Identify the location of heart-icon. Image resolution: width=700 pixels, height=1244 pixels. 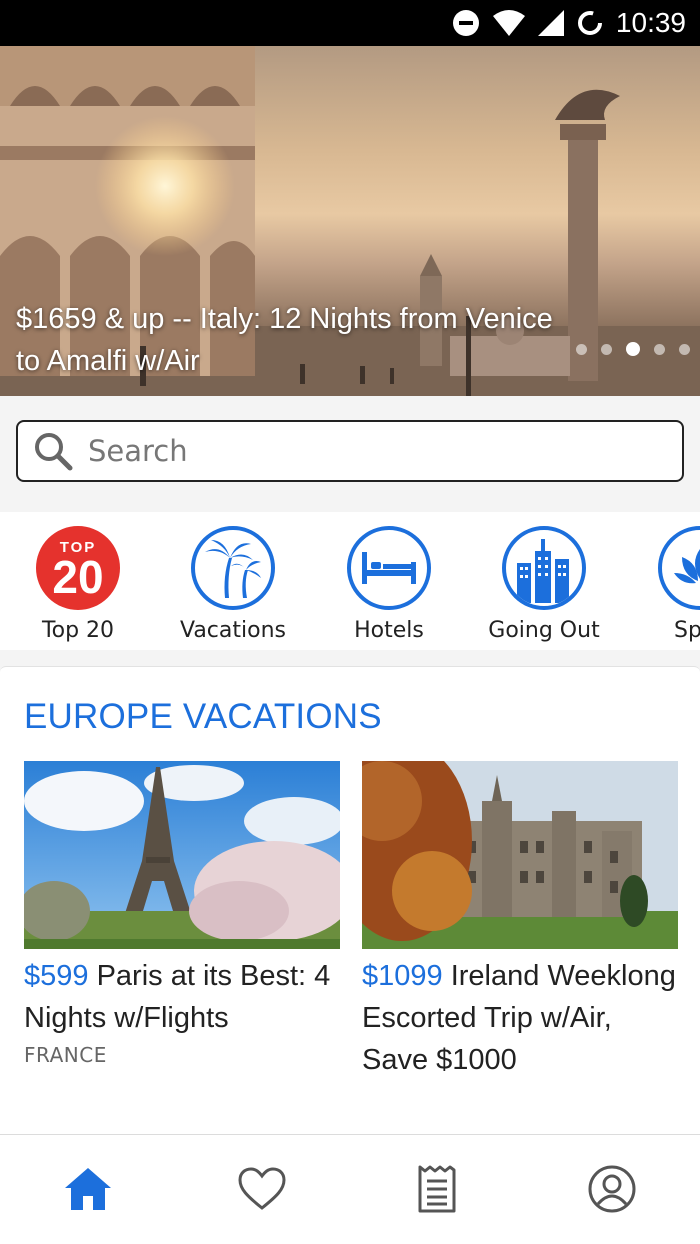
(262, 1188).